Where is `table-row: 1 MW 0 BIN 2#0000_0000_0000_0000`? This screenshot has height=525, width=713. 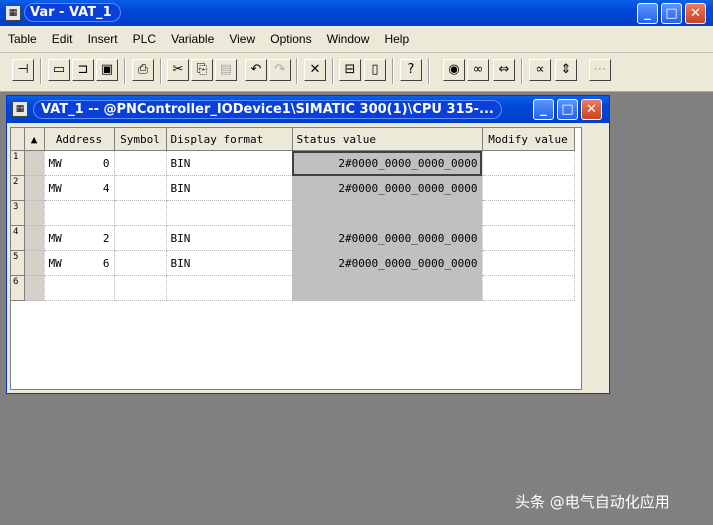
table-row: 1 MW 0 BIN 2#0000_0000_0000_0000 is located at coordinates (293, 163).